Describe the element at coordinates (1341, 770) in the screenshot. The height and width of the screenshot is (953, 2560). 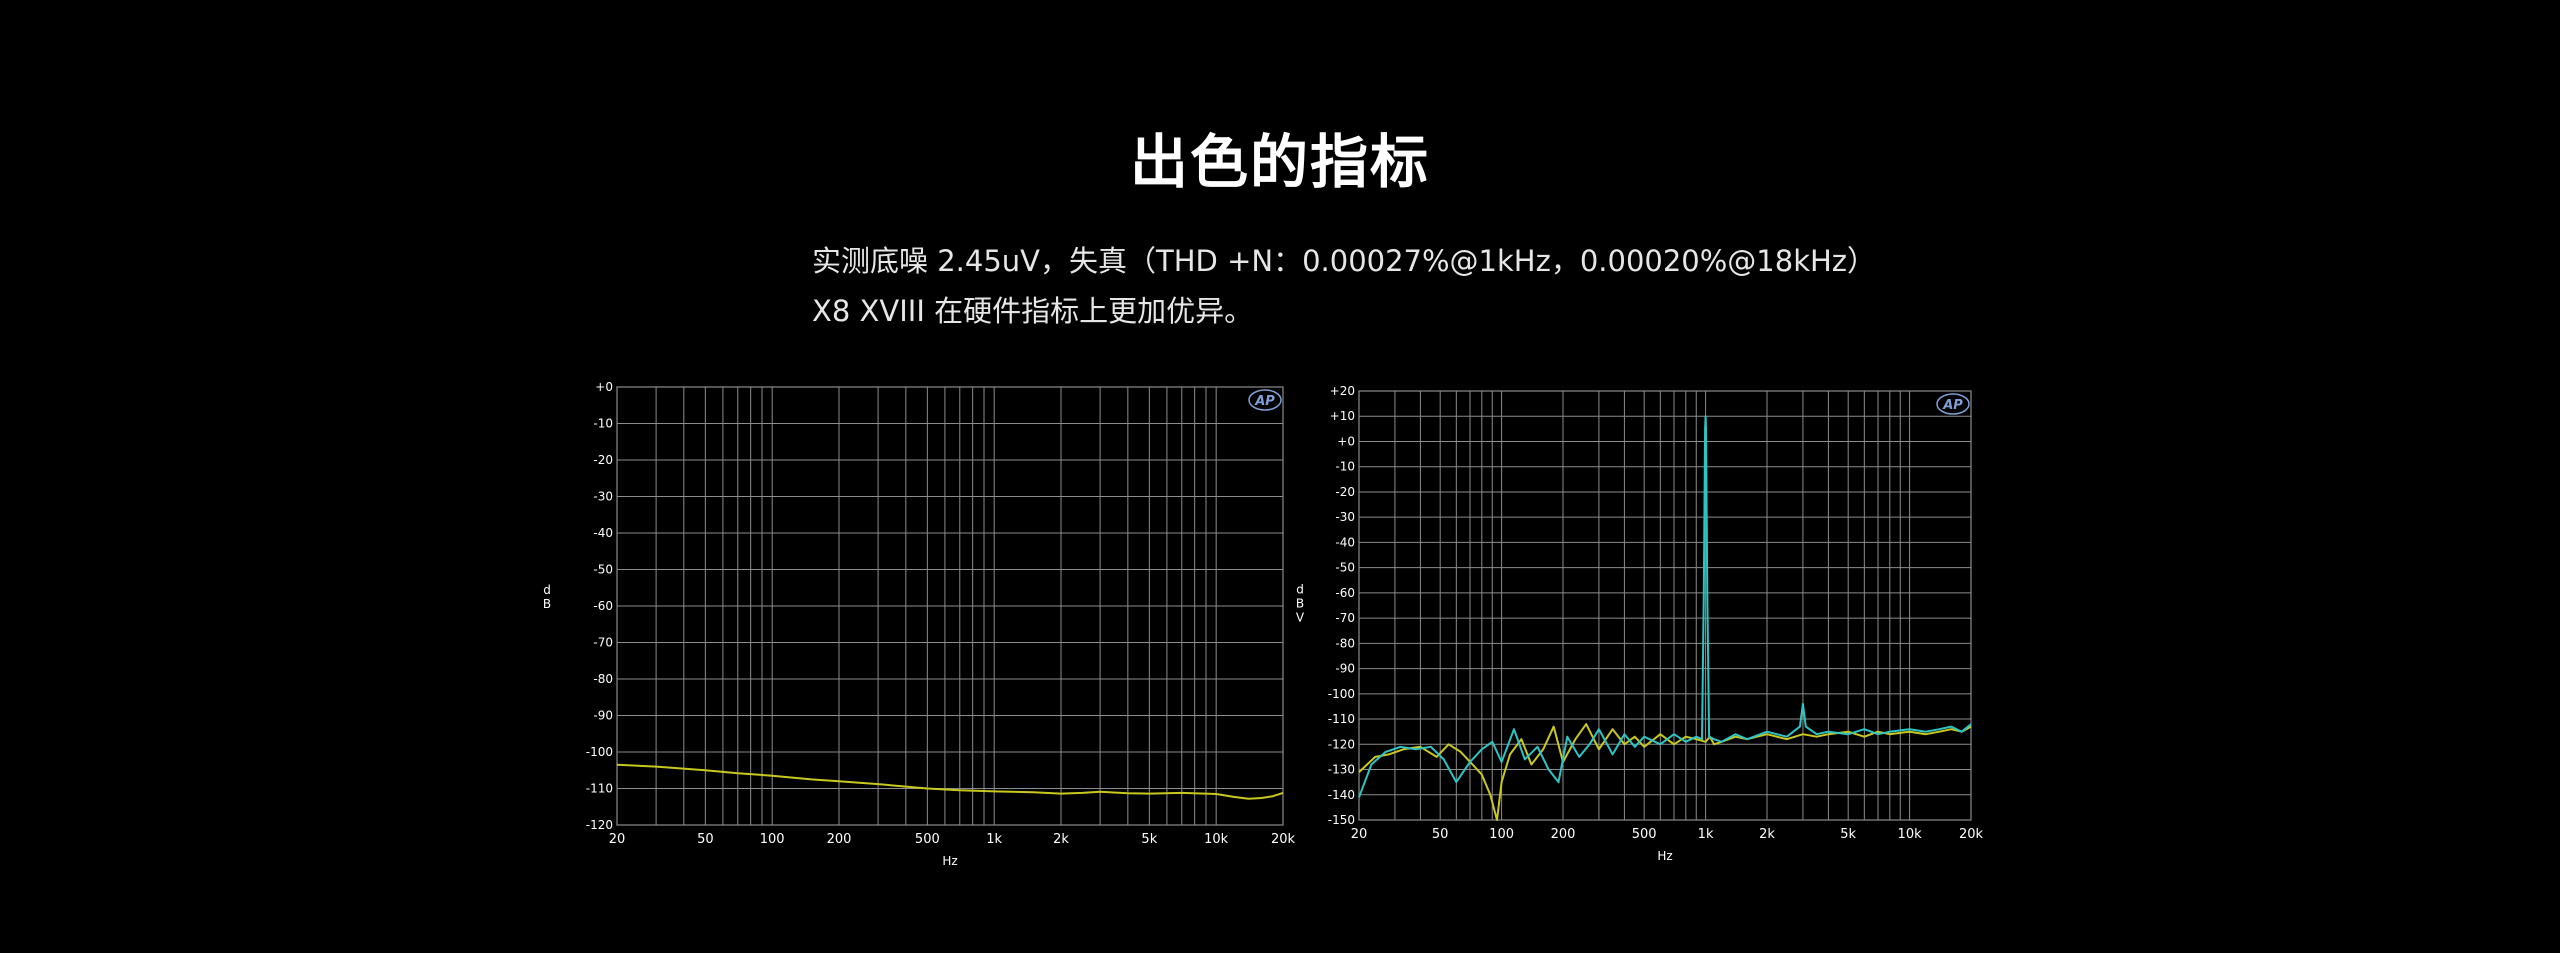
I see `y-tick-label: -130` at that location.